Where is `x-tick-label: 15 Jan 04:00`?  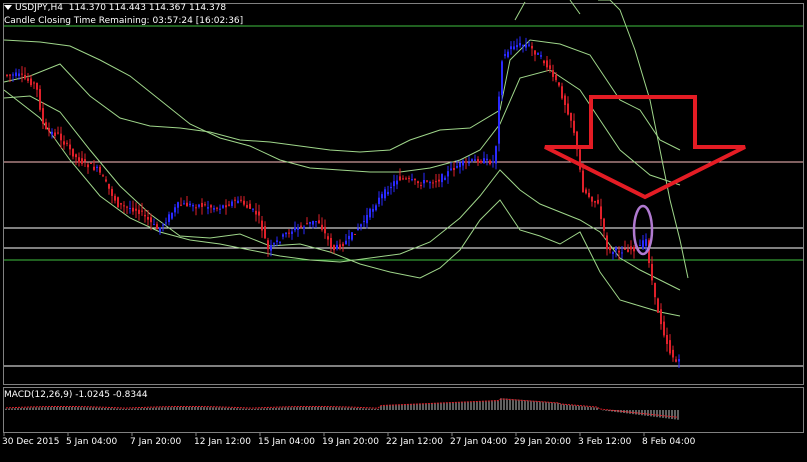 x-tick-label: 15 Jan 04:00 is located at coordinates (286, 442).